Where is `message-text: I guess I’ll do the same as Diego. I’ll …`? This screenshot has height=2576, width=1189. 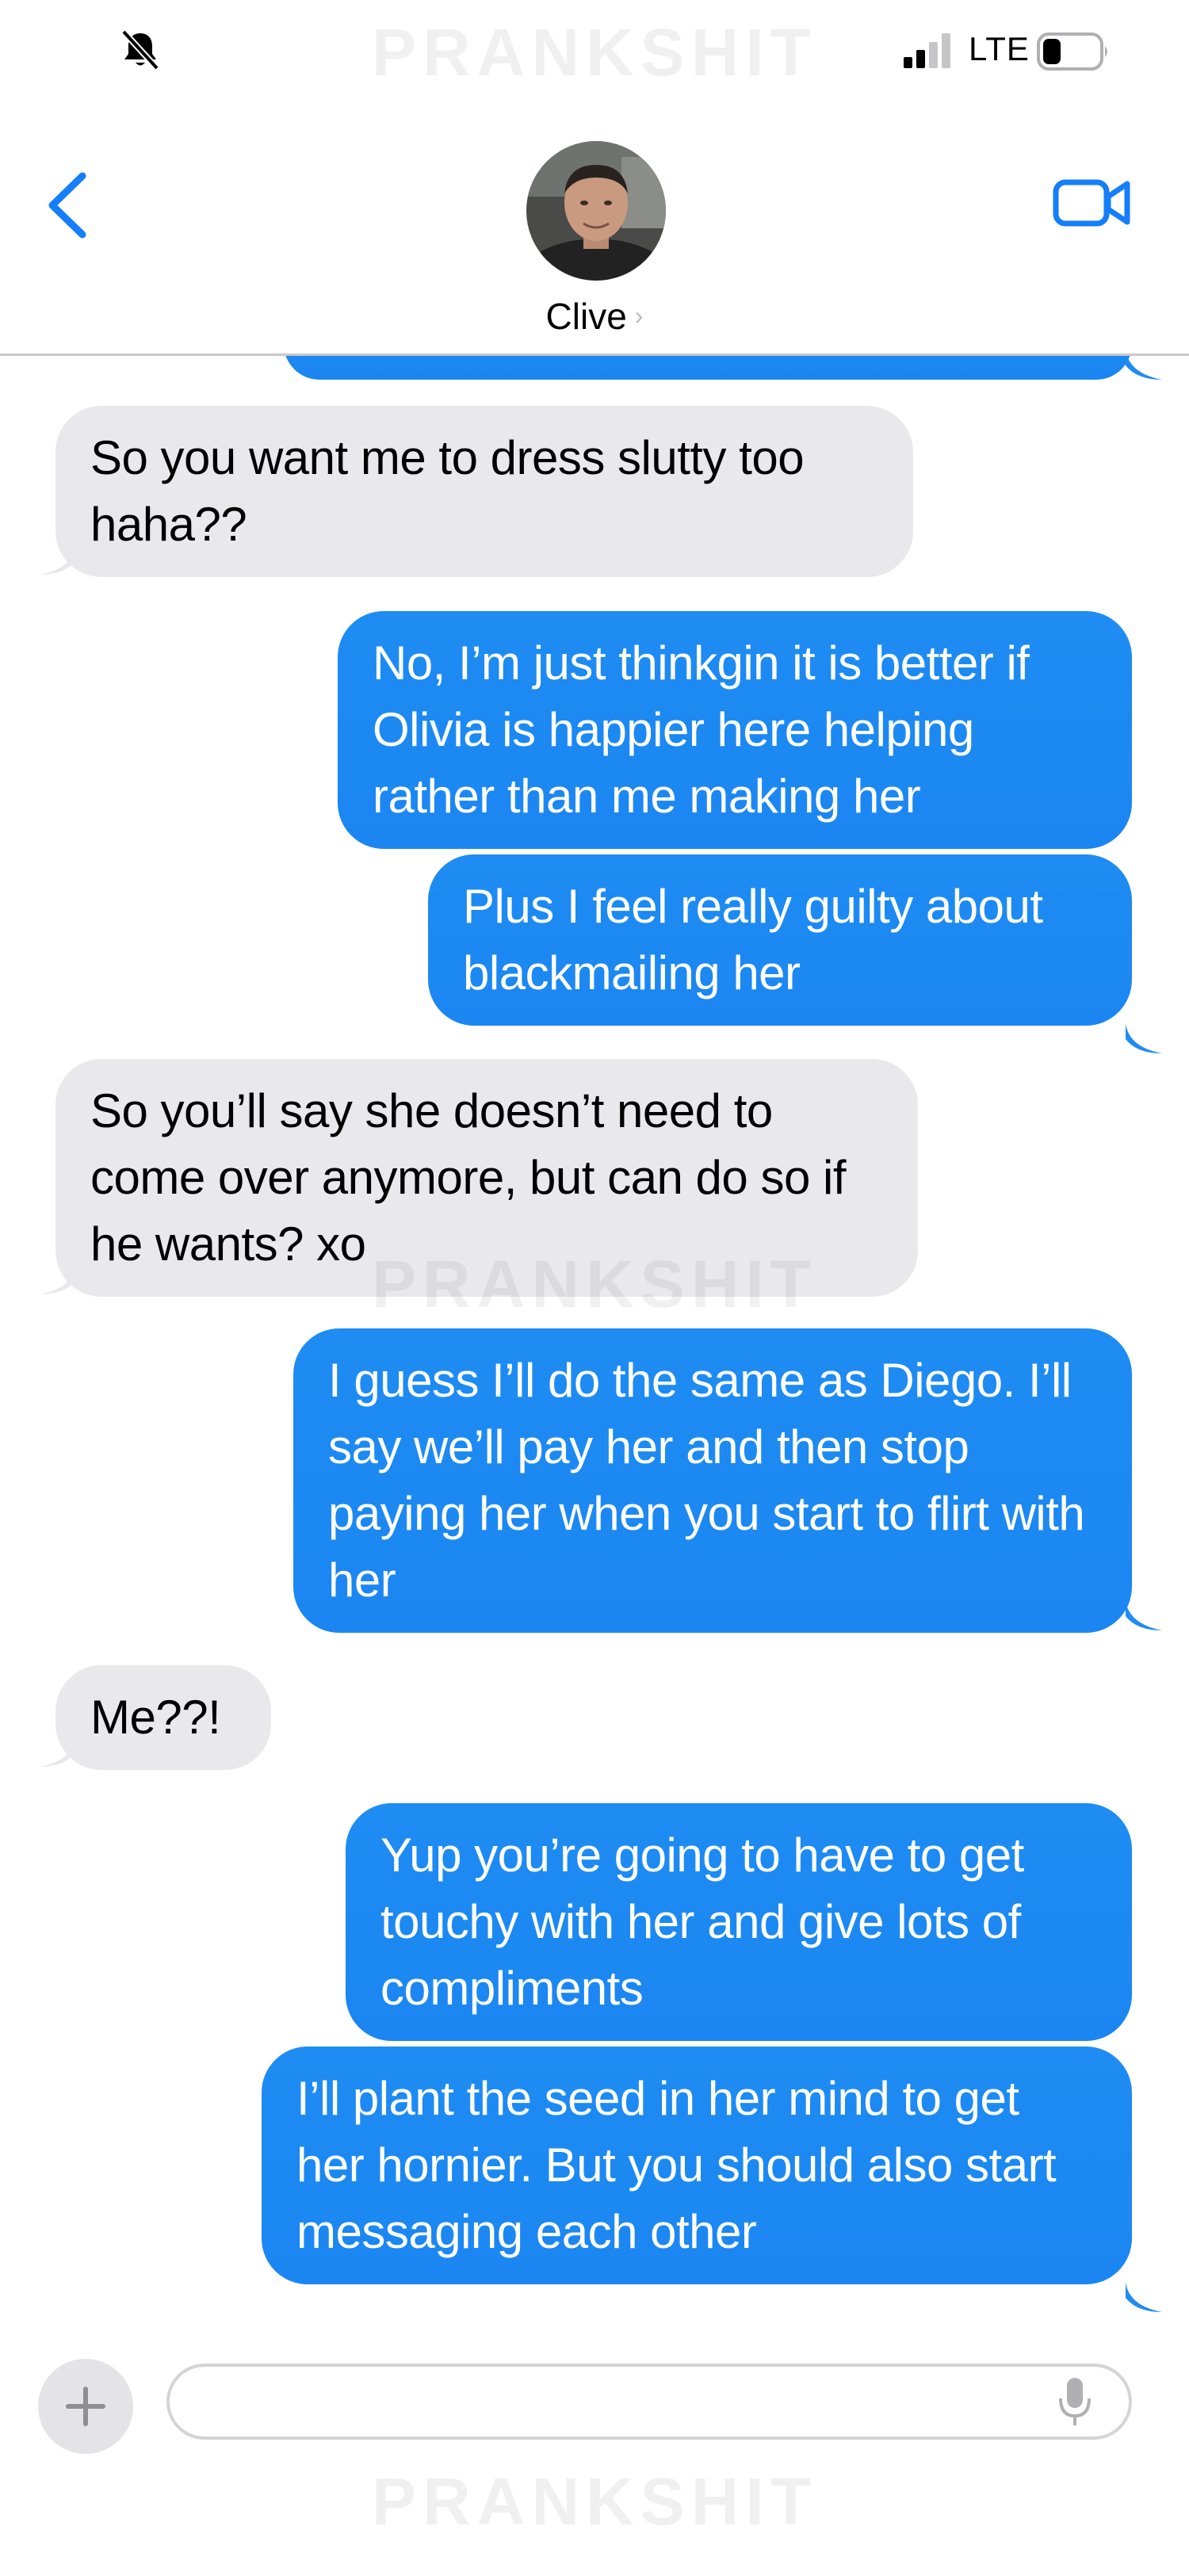
message-text: I guess I’ll do the same as Diego. I’ll … is located at coordinates (706, 1480).